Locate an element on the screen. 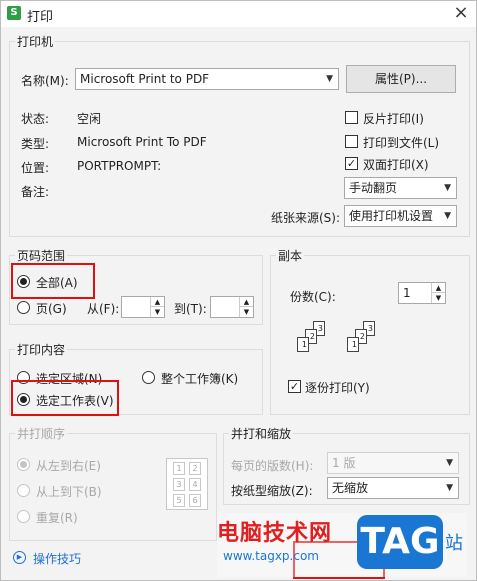 The height and width of the screenshot is (581, 477). print-whole-workbook-radio is located at coordinates (148, 377).